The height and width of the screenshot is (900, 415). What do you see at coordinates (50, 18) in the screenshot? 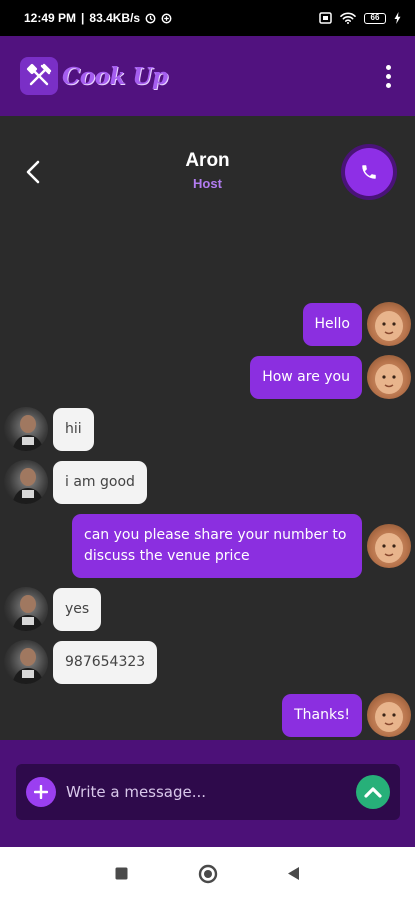
I see `status-time: 12:49 PM` at bounding box center [50, 18].